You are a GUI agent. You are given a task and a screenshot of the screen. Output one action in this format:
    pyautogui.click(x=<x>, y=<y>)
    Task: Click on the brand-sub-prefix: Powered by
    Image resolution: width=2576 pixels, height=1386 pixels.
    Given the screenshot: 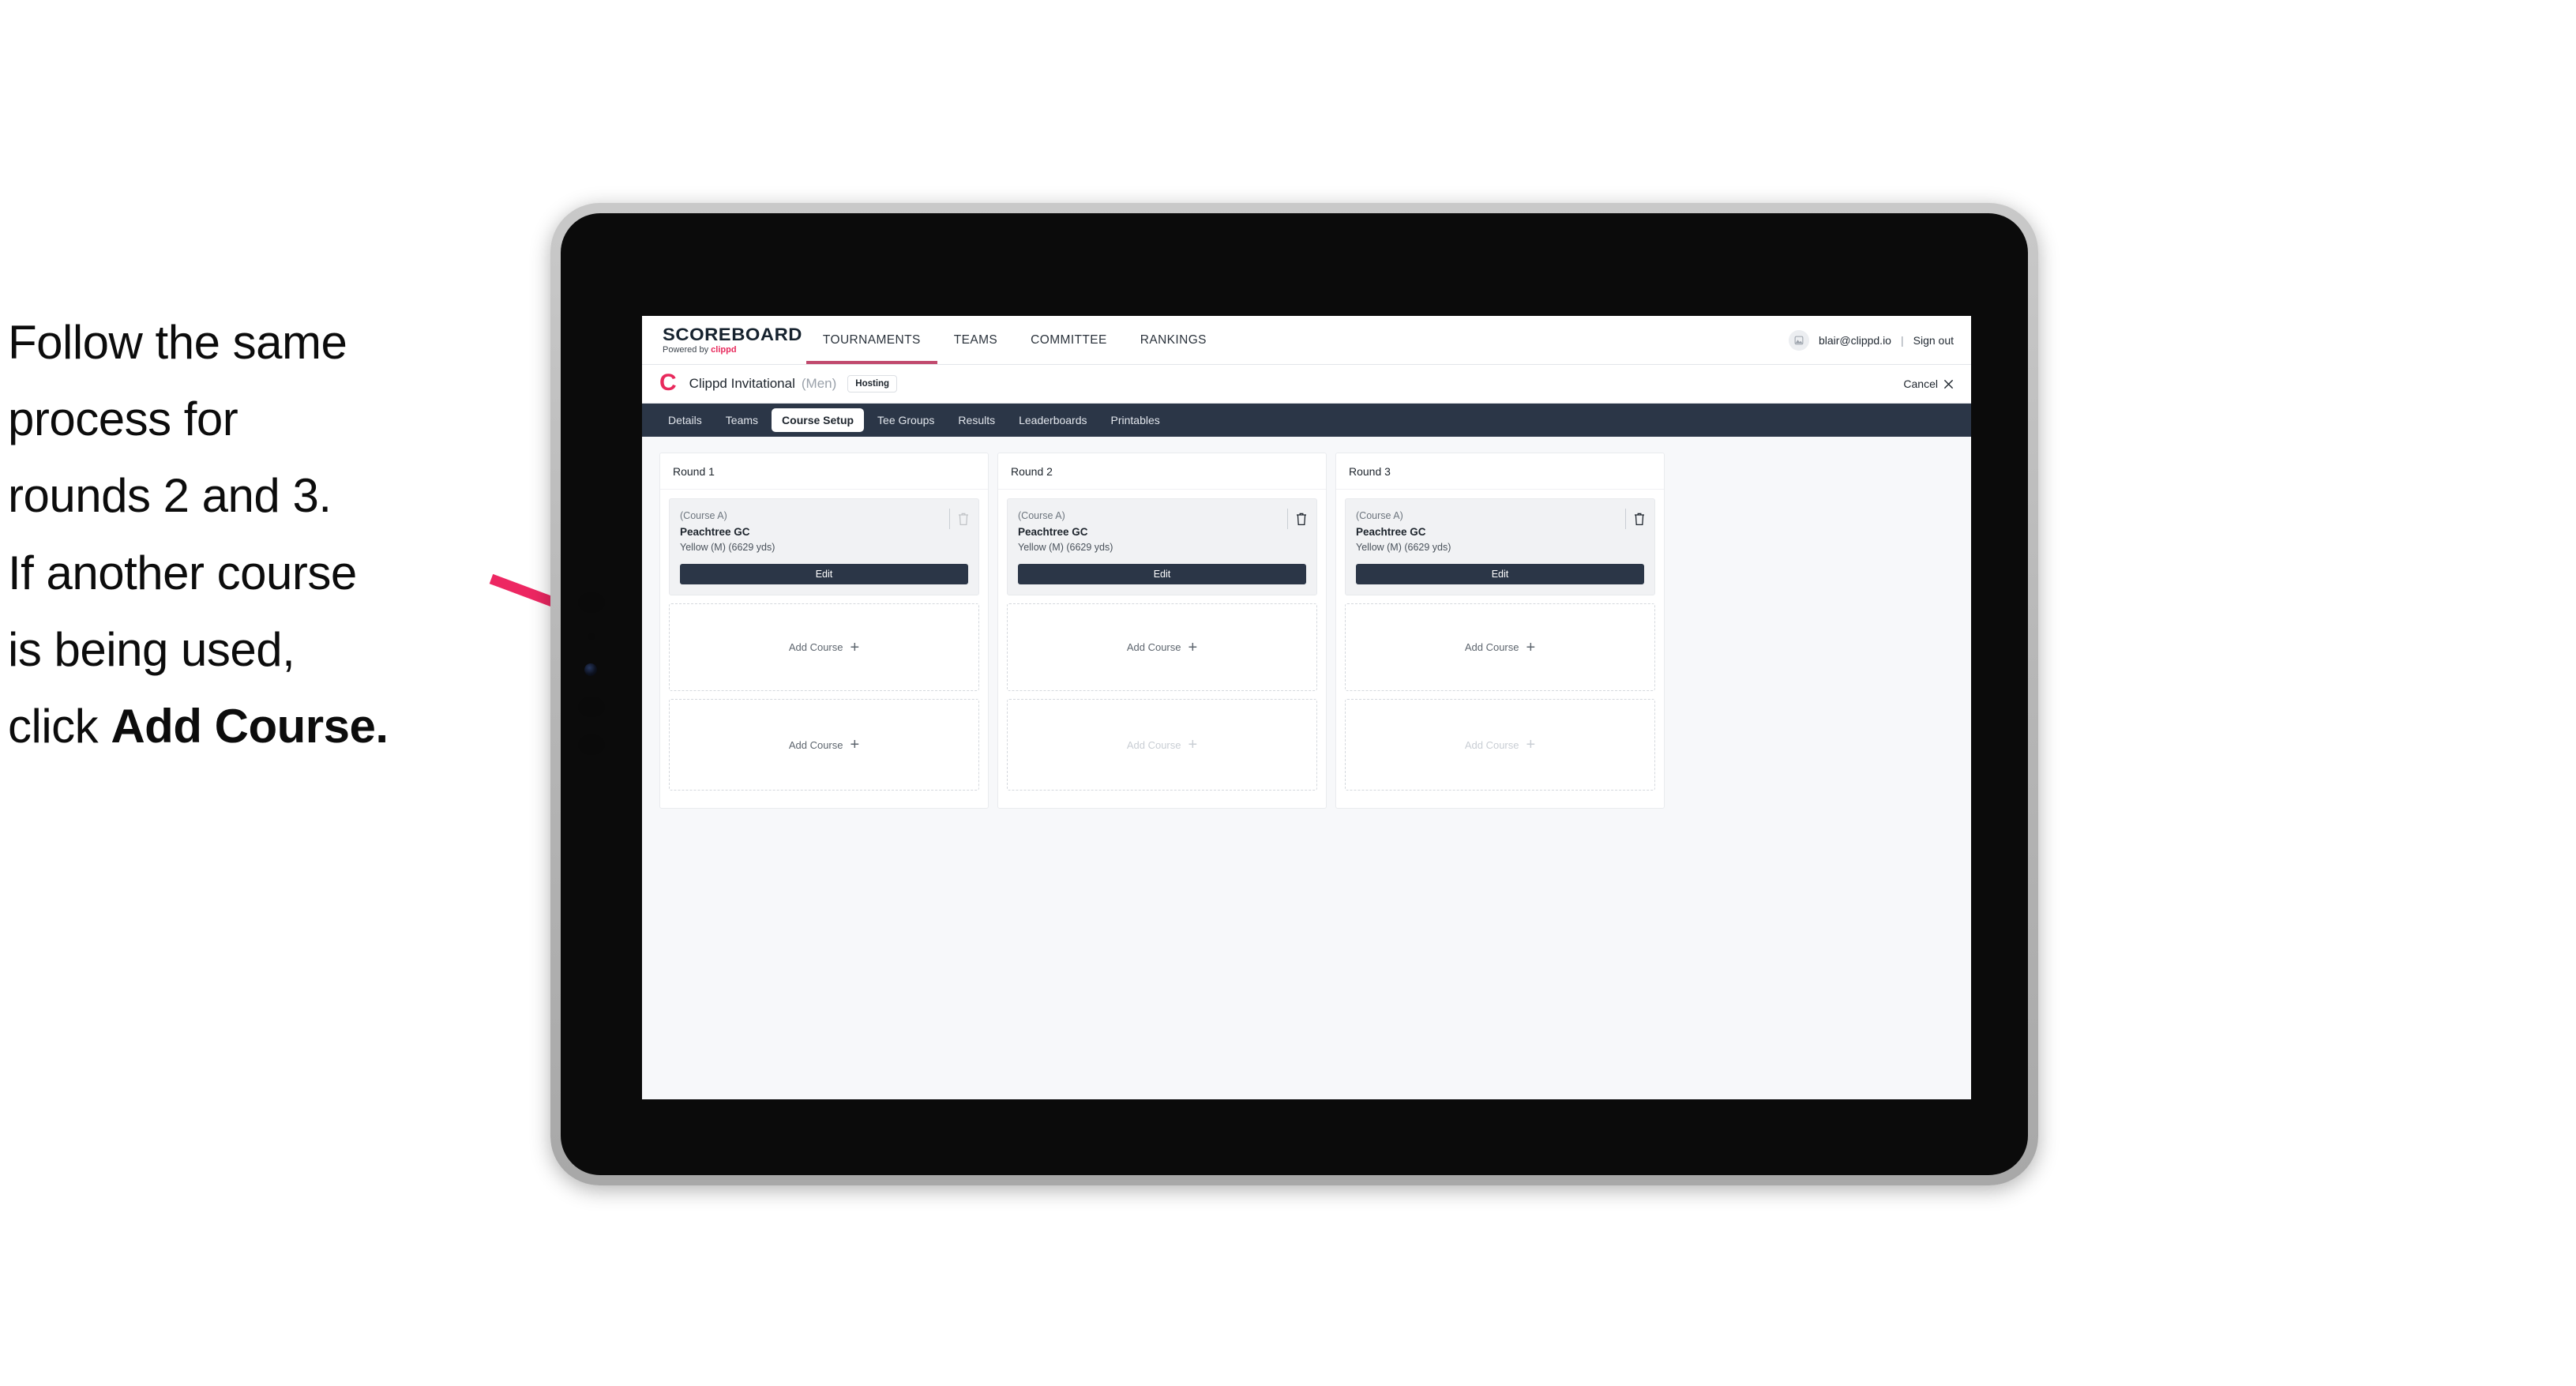 What is the action you would take?
    pyautogui.click(x=687, y=349)
    